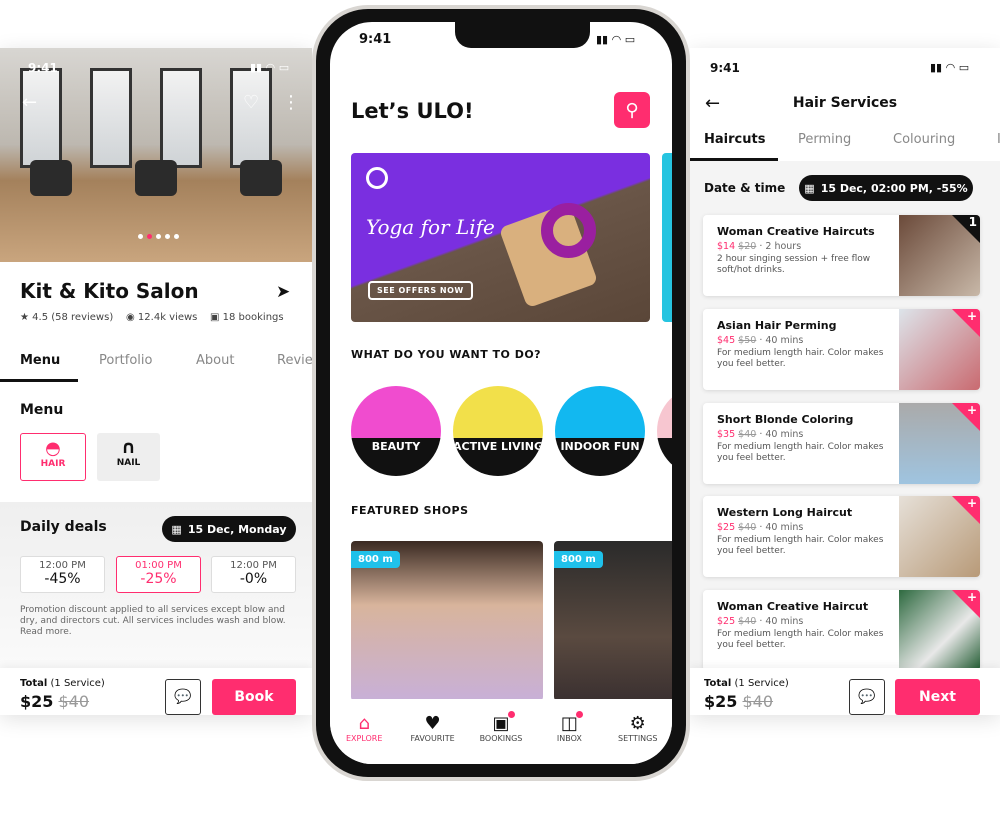 The height and width of the screenshot is (838, 1000). I want to click on date-time-picker: ▦ 15 Dec, 02:00 PM, -55%, so click(886, 188).